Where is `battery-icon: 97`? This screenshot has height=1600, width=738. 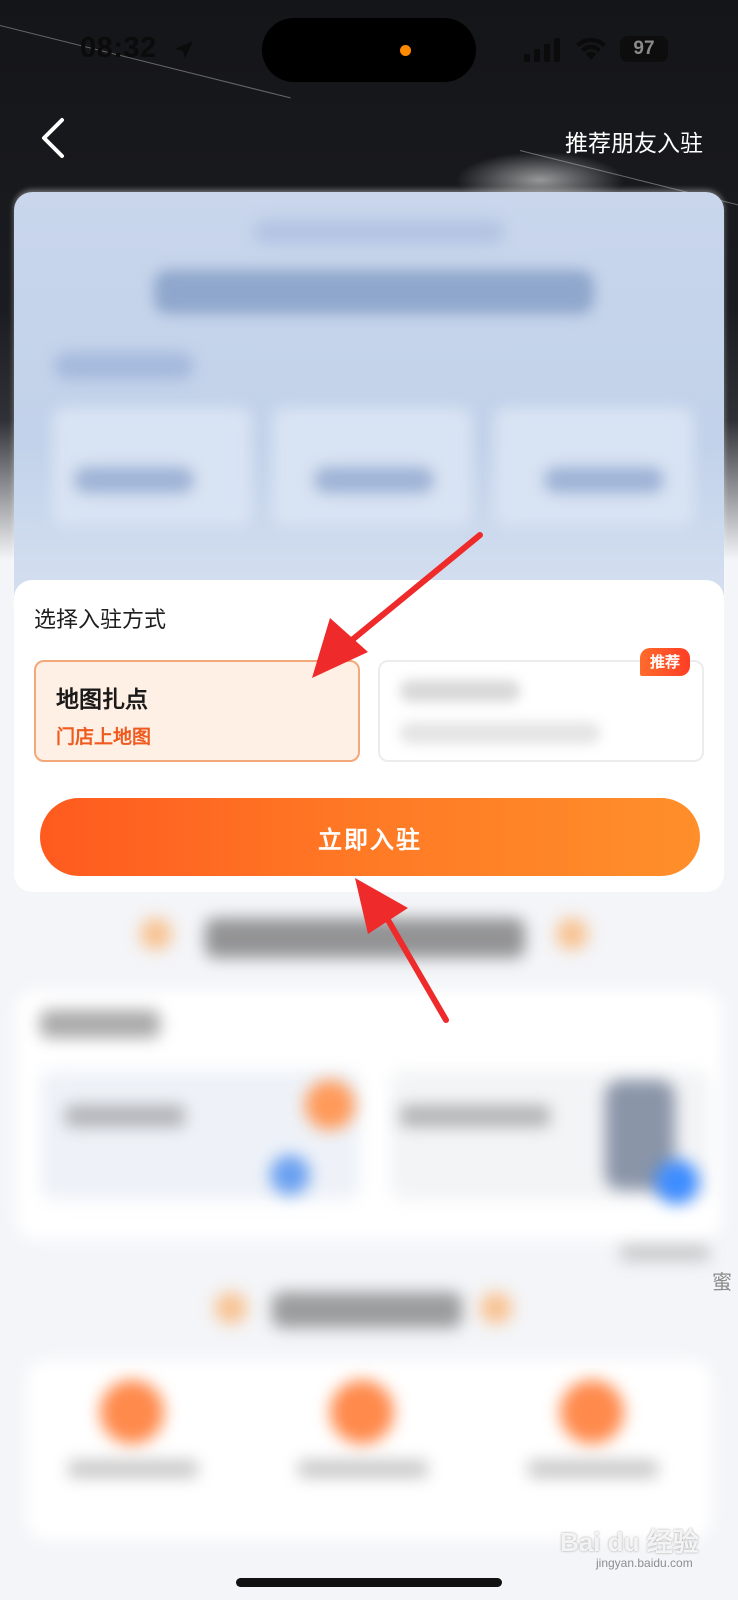
battery-icon: 97 is located at coordinates (644, 49).